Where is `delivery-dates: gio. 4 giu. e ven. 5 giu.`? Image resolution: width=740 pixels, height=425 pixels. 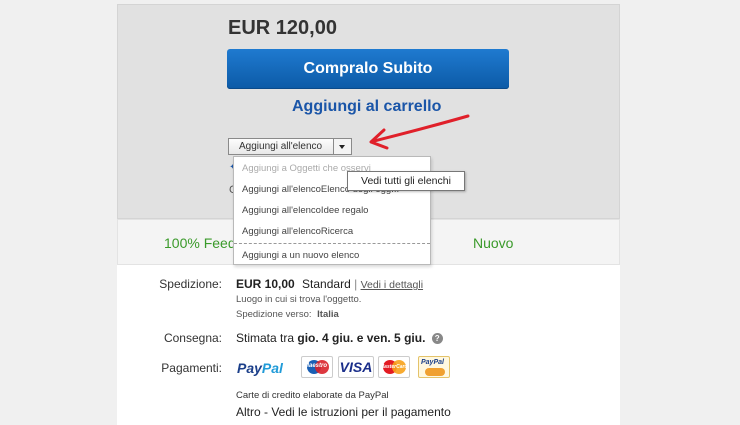 delivery-dates: gio. 4 giu. e ven. 5 giu. is located at coordinates (361, 338).